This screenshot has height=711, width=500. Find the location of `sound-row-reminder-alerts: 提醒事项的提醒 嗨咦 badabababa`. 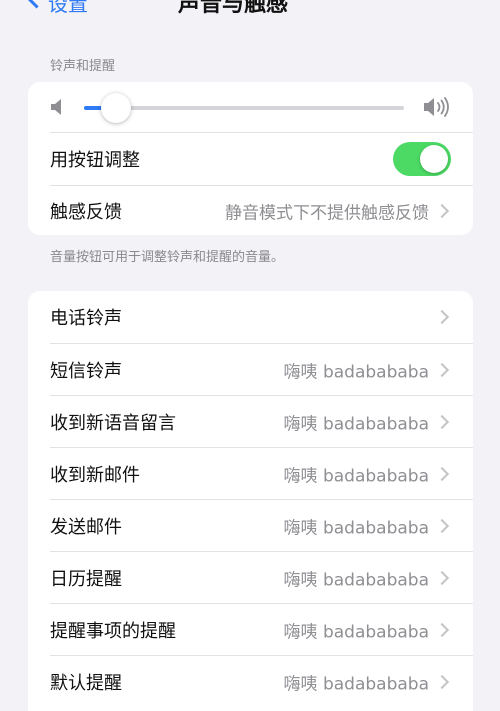

sound-row-reminder-alerts: 提醒事项的提醒 嗨咦 badabababa is located at coordinates (250, 630).